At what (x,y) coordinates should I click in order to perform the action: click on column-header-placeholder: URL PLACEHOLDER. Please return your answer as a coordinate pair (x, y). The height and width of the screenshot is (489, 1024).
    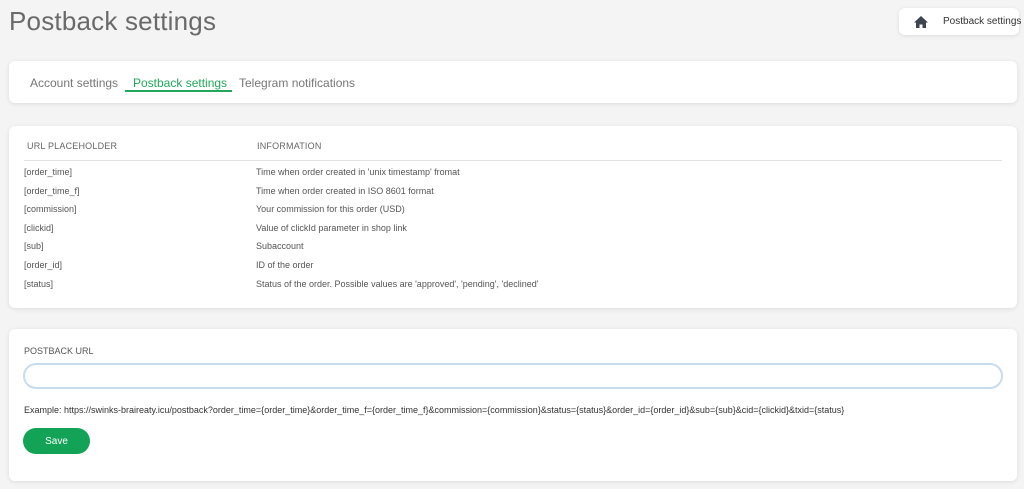
    Looking at the image, I should click on (72, 146).